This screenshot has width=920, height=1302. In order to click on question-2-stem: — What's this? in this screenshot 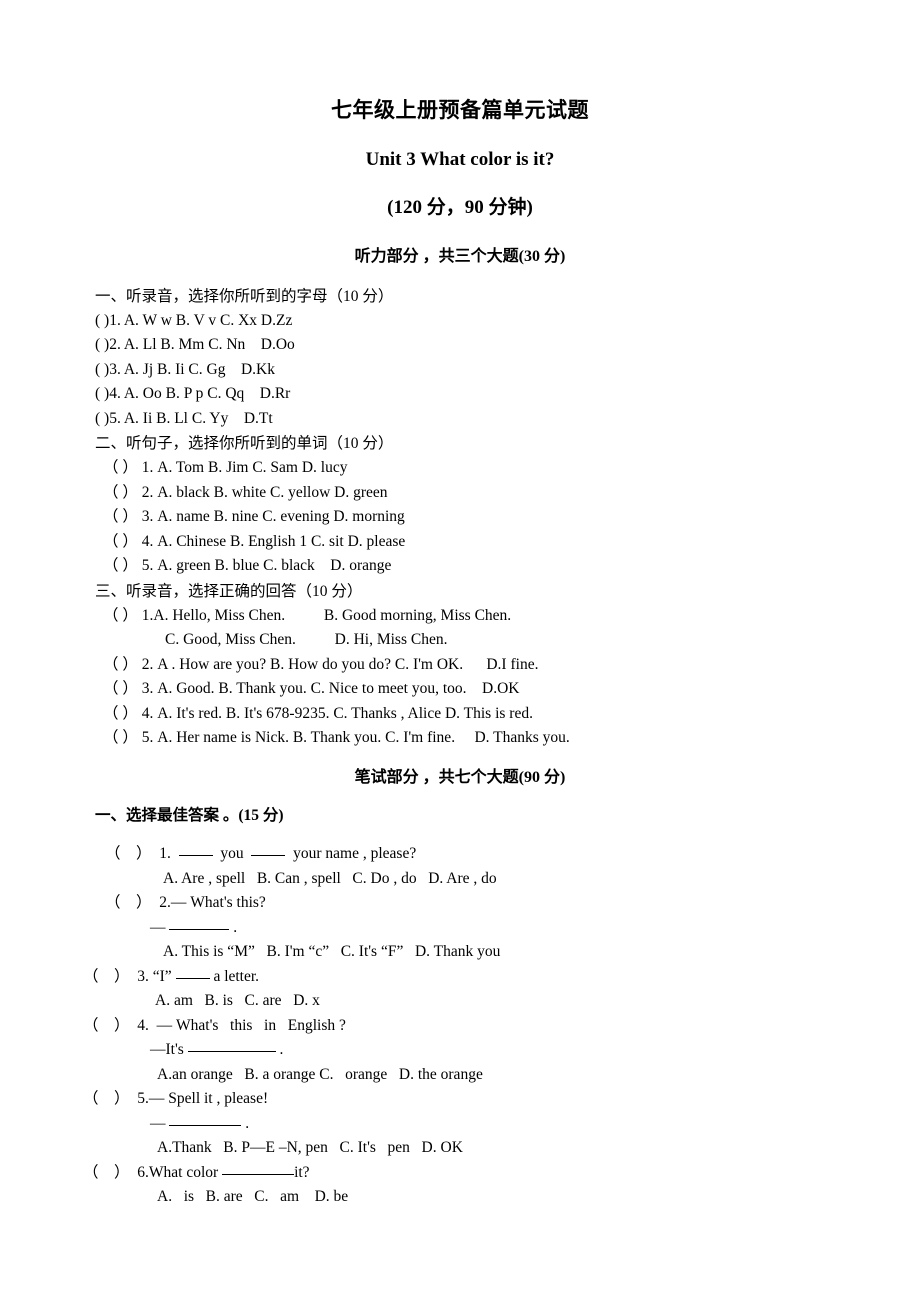, I will do `click(218, 903)`.